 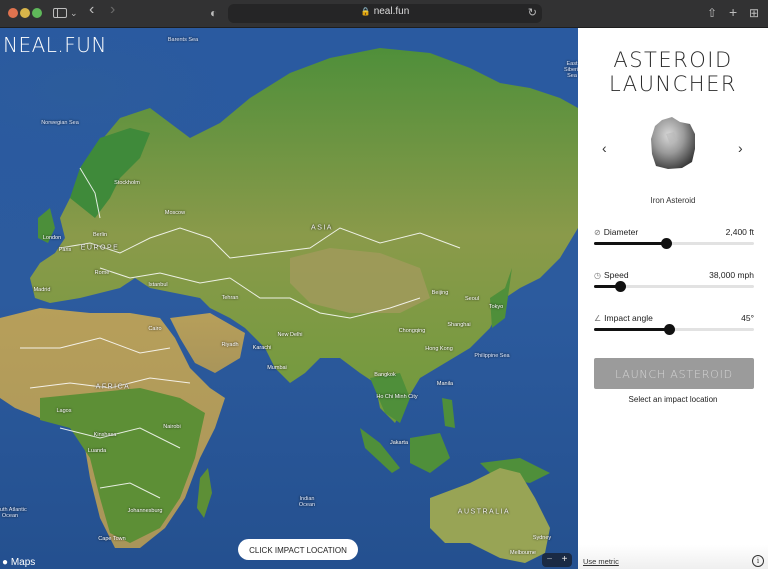 What do you see at coordinates (213, 13) in the screenshot?
I see `privacy-shield-icon: ◐` at bounding box center [213, 13].